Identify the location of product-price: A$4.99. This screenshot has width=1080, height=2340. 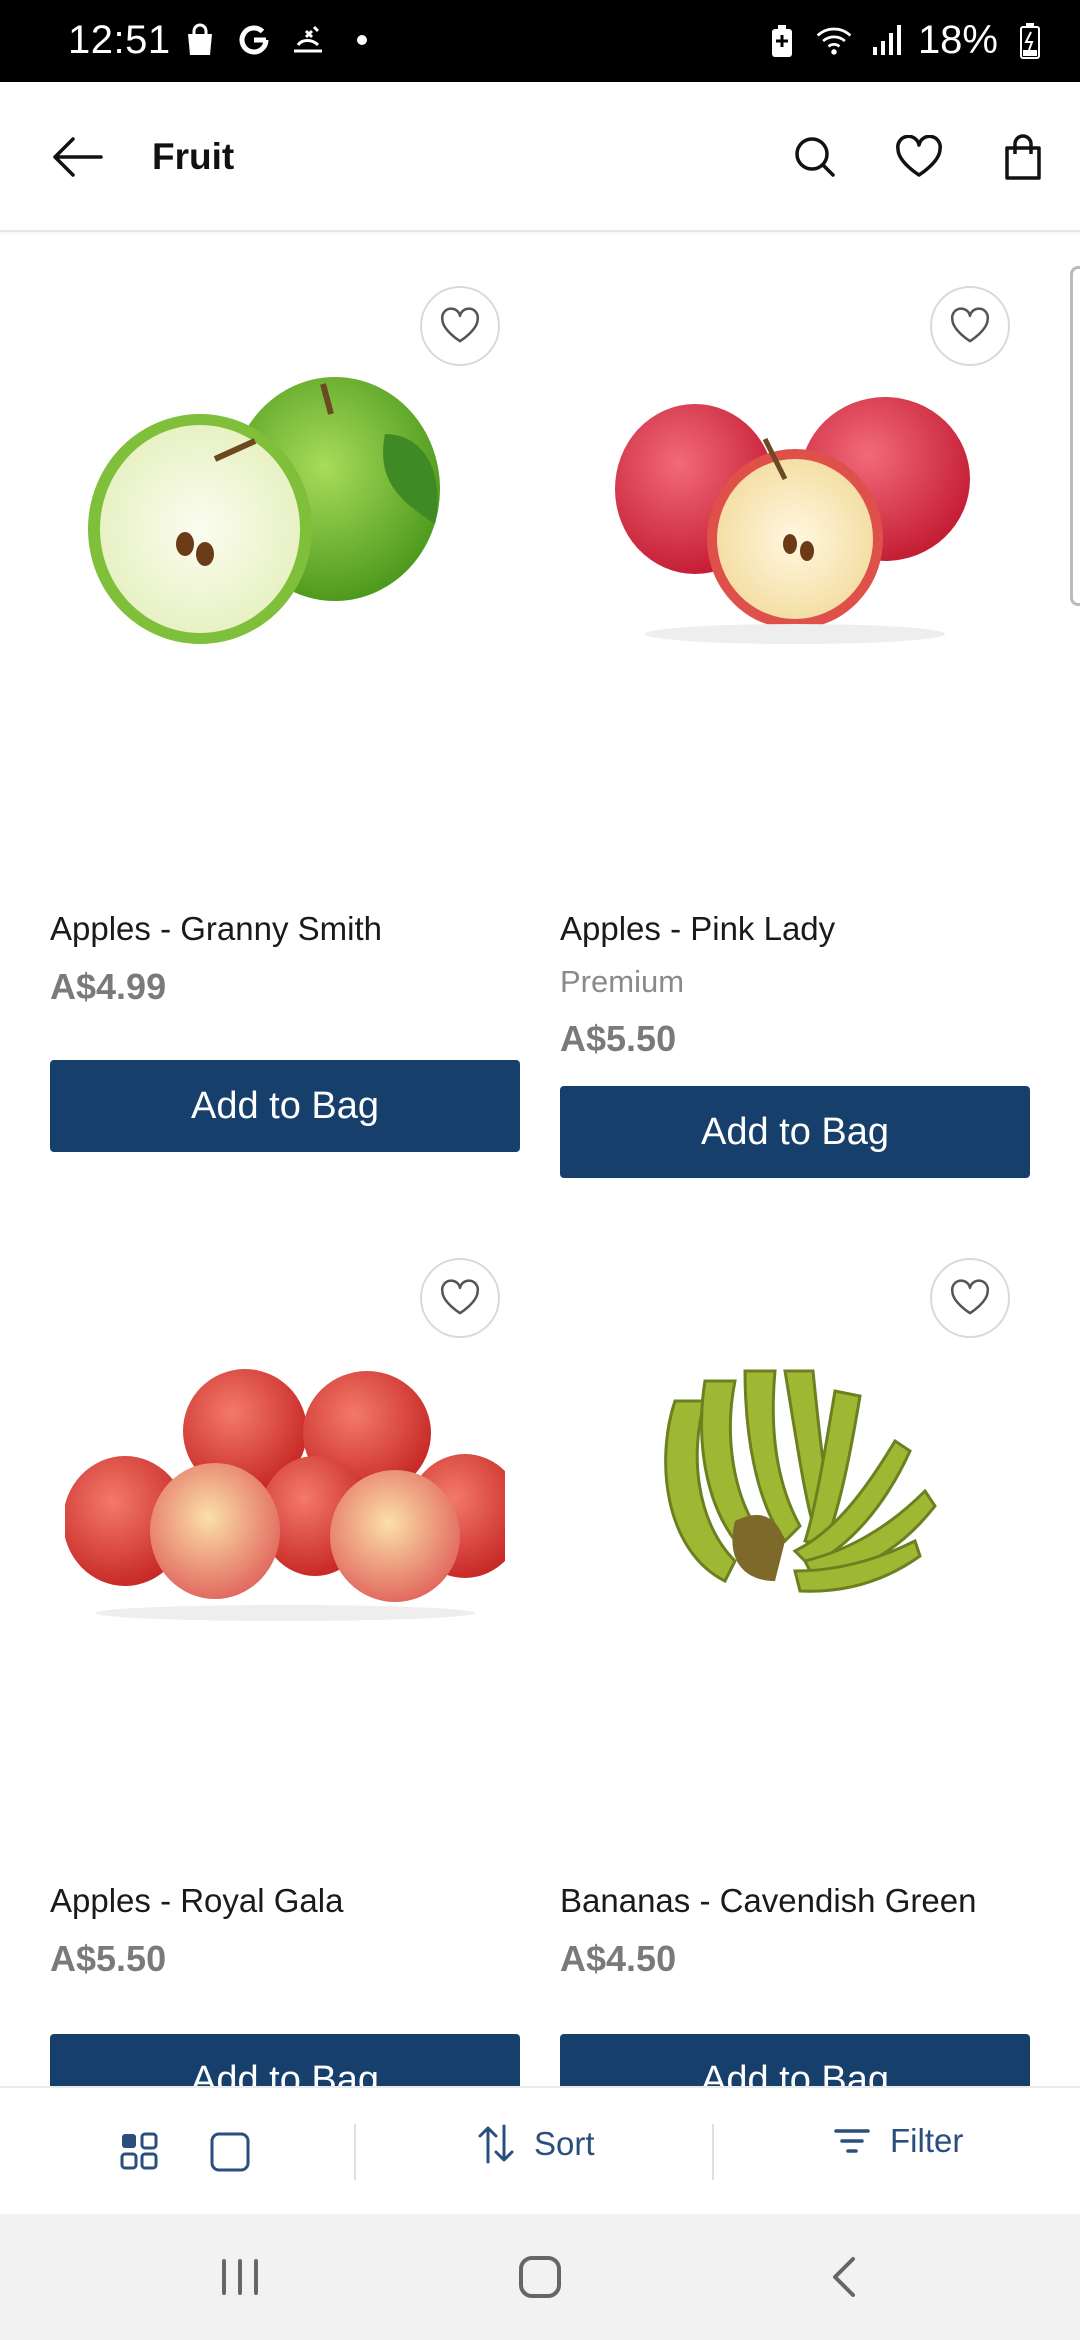
(108, 986).